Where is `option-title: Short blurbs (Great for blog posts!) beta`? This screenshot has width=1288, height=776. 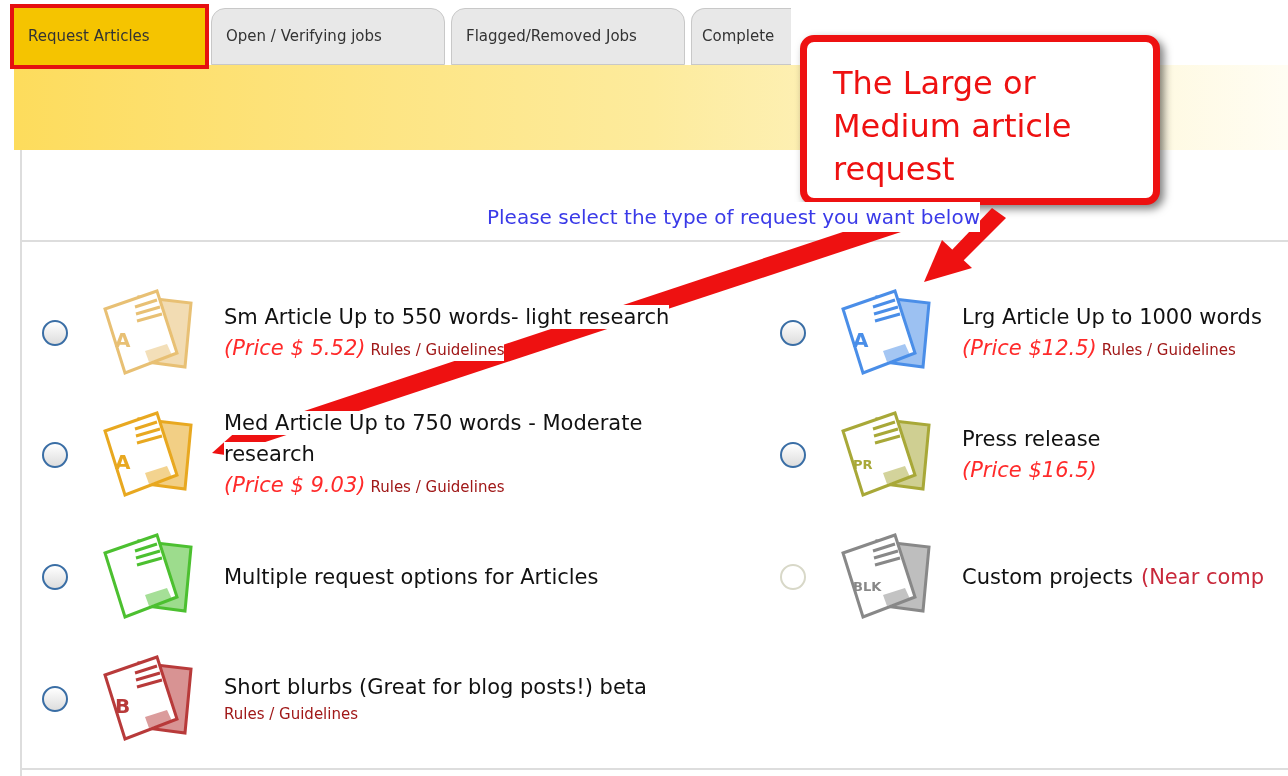
option-title: Short blurbs (Great for blog posts!) beta is located at coordinates (435, 687).